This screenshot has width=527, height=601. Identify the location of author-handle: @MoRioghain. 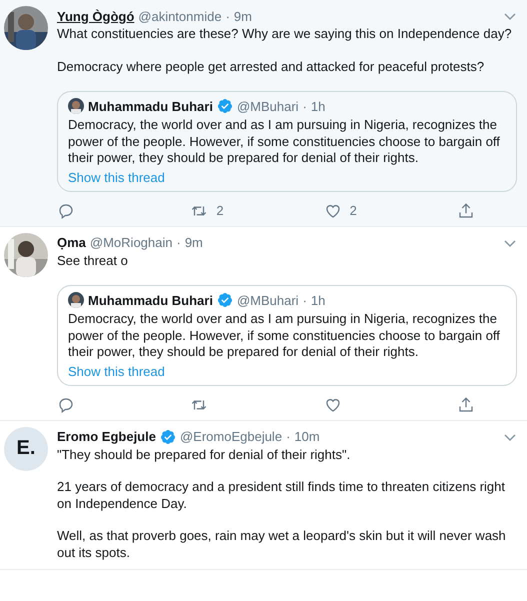
(131, 242).